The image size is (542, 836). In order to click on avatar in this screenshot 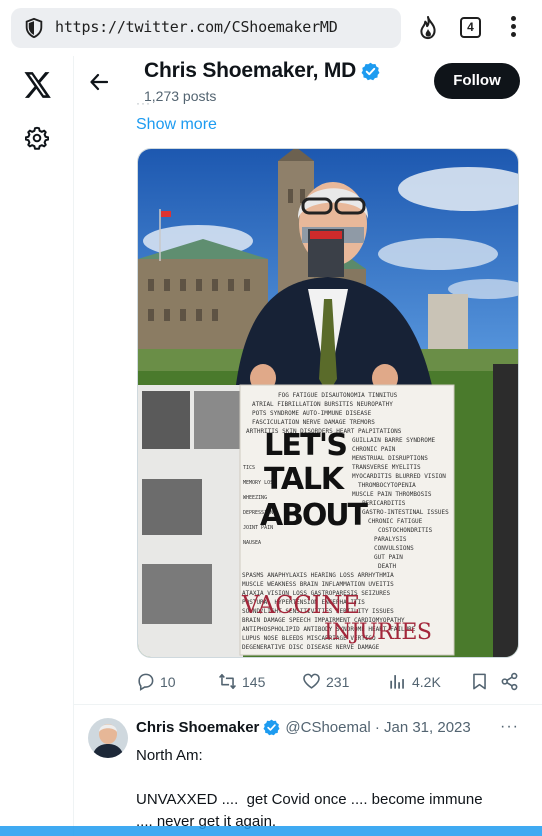, I will do `click(108, 738)`.